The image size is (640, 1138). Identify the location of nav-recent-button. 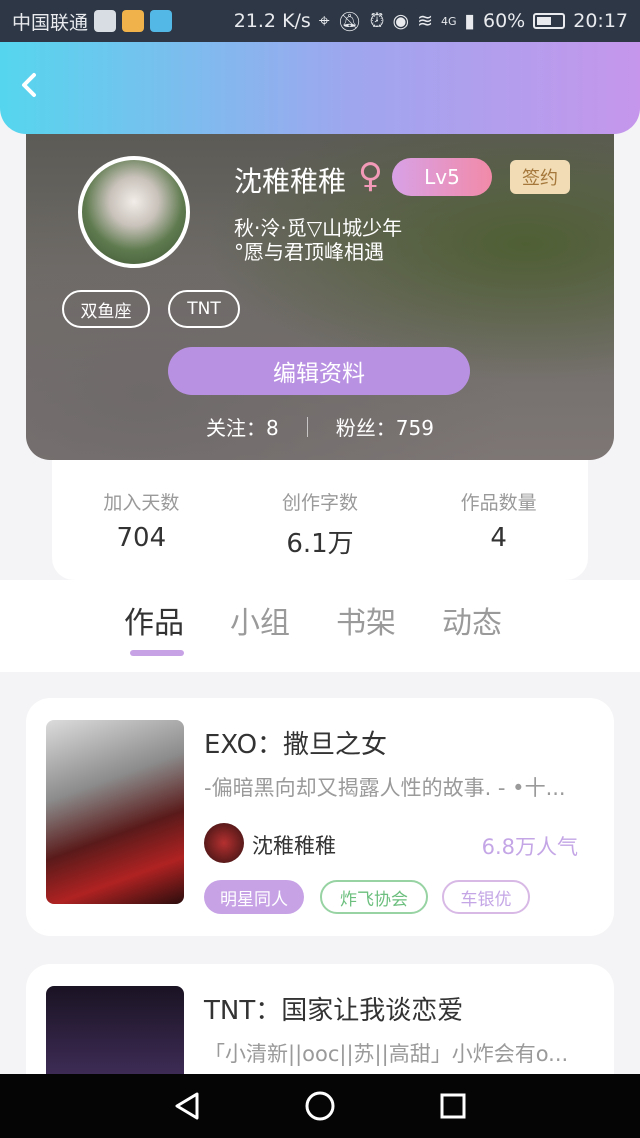
(453, 1106).